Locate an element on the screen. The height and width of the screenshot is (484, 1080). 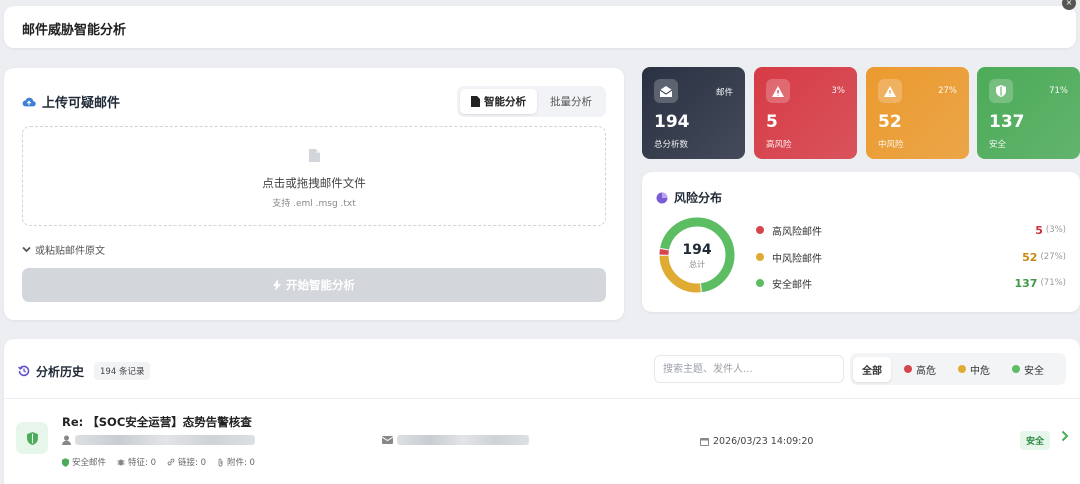
redacted-recipient is located at coordinates (463, 440).